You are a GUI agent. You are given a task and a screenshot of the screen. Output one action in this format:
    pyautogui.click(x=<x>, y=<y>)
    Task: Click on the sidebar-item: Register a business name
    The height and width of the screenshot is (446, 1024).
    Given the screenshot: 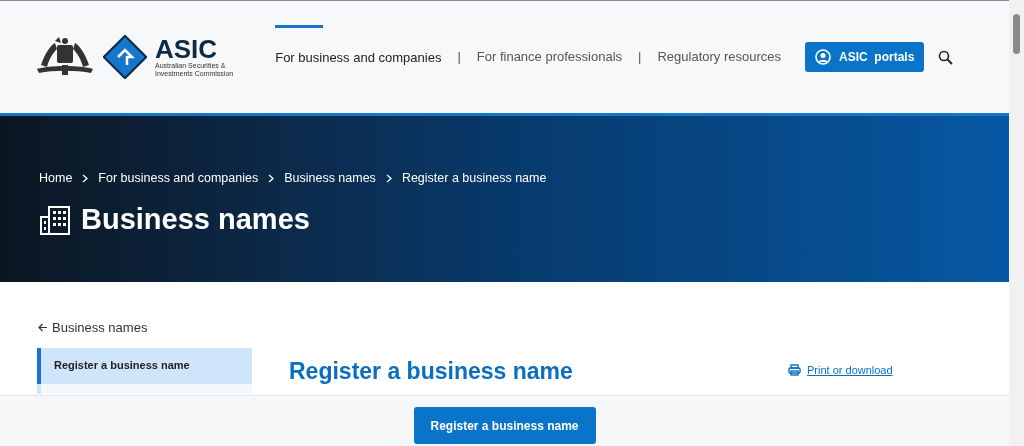 What is the action you would take?
    pyautogui.click(x=144, y=365)
    